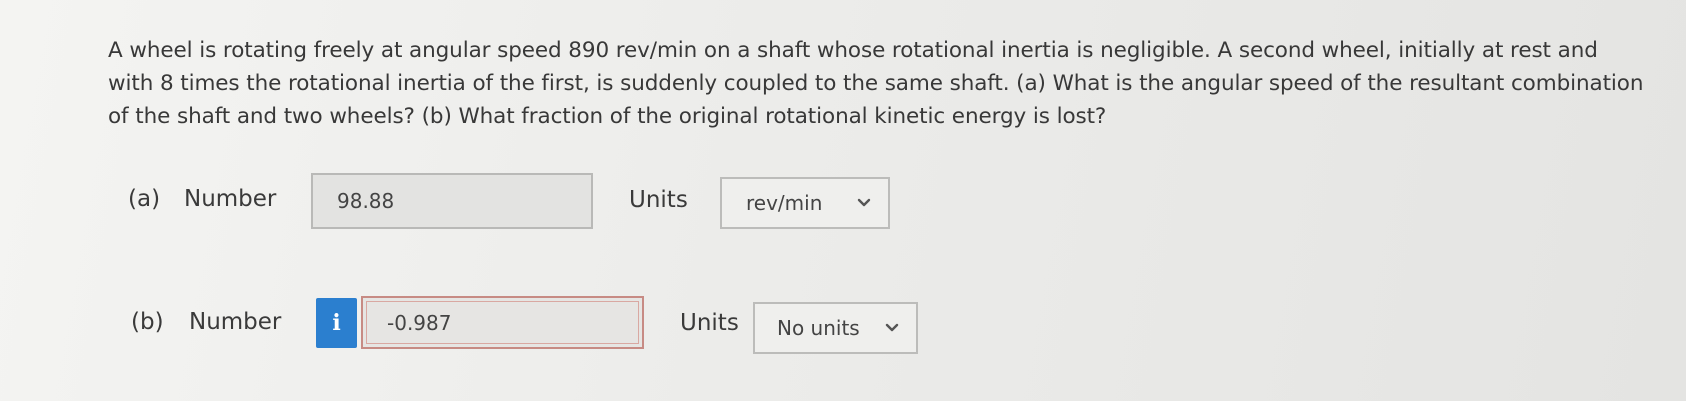 This screenshot has height=401, width=1686. Describe the element at coordinates (419, 322) in the screenshot. I see `part-b-answer-value: -0.987` at that location.